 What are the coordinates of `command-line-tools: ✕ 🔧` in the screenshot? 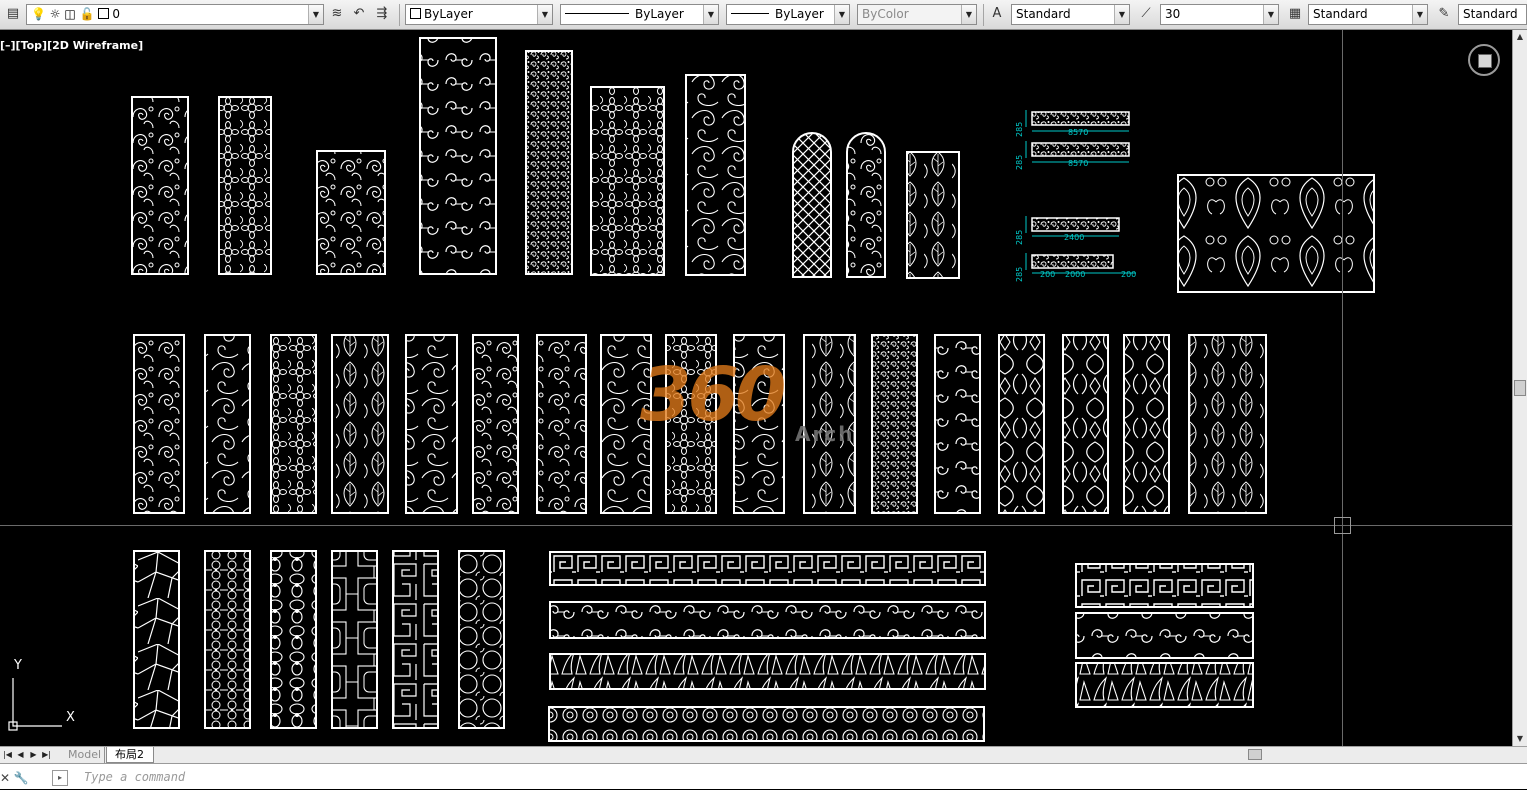 It's located at (22, 778).